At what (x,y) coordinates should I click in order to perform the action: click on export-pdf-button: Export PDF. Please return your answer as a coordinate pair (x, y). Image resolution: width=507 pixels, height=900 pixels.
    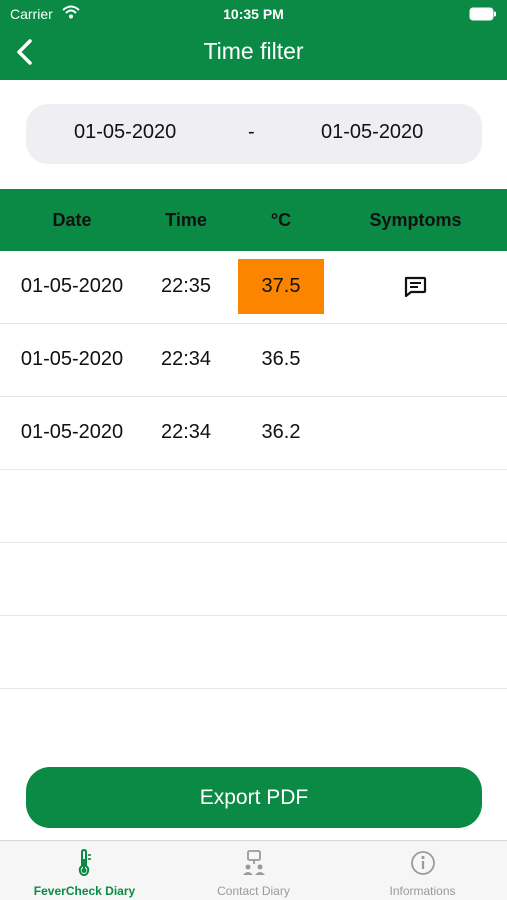
    Looking at the image, I should click on (254, 797).